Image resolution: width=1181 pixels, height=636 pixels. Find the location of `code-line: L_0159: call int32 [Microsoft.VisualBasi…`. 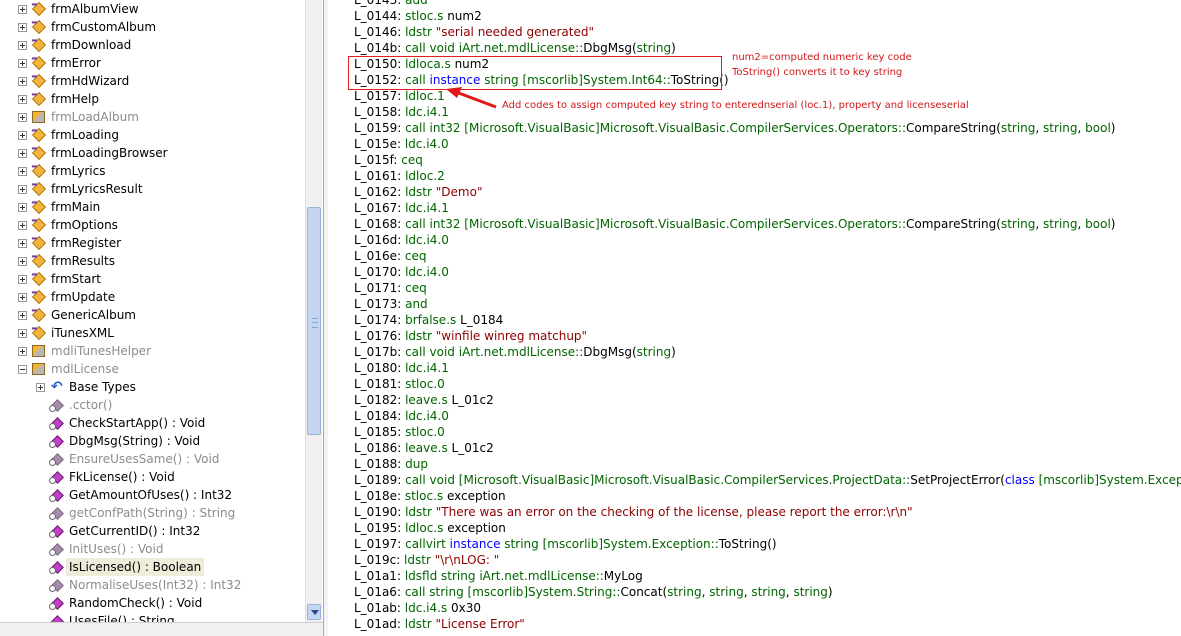

code-line: L_0159: call int32 [Microsoft.VisualBasi… is located at coordinates (734, 128).